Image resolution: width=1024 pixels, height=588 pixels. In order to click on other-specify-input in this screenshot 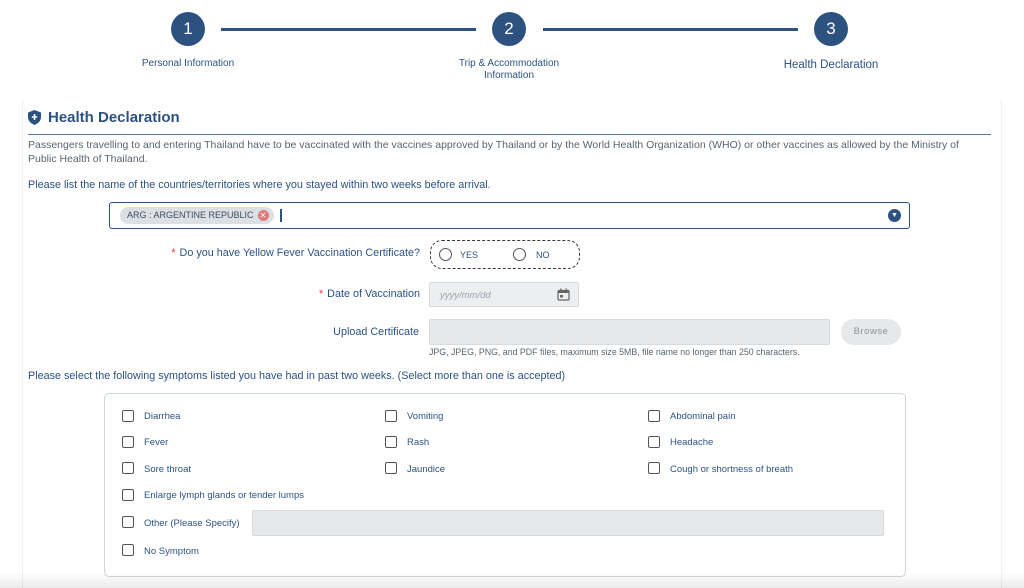, I will do `click(568, 523)`.